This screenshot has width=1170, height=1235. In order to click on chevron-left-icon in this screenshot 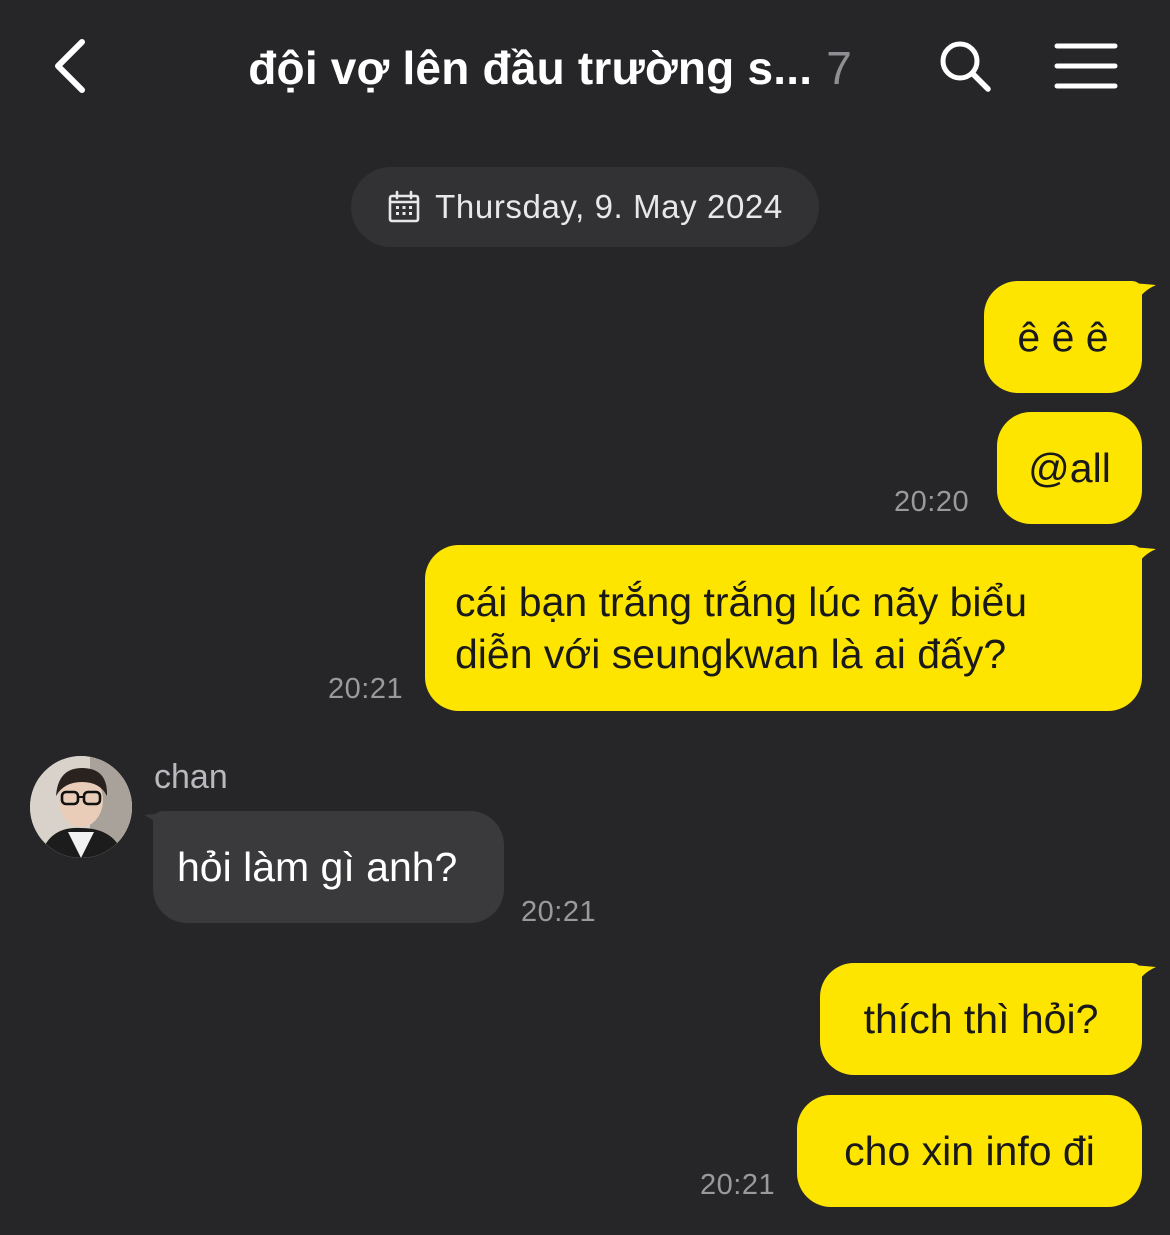, I will do `click(70, 66)`.